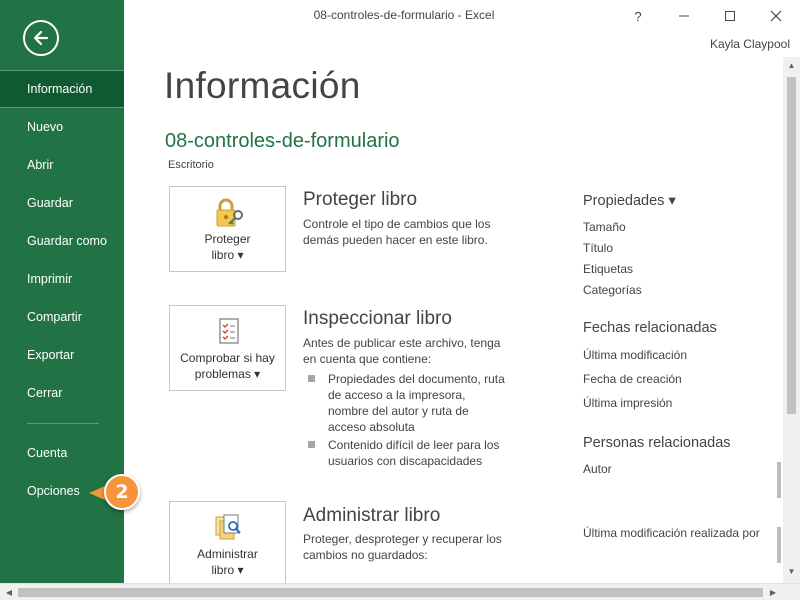 This screenshot has height=600, width=800. What do you see at coordinates (638, 16) in the screenshot?
I see `help-button: ?` at bounding box center [638, 16].